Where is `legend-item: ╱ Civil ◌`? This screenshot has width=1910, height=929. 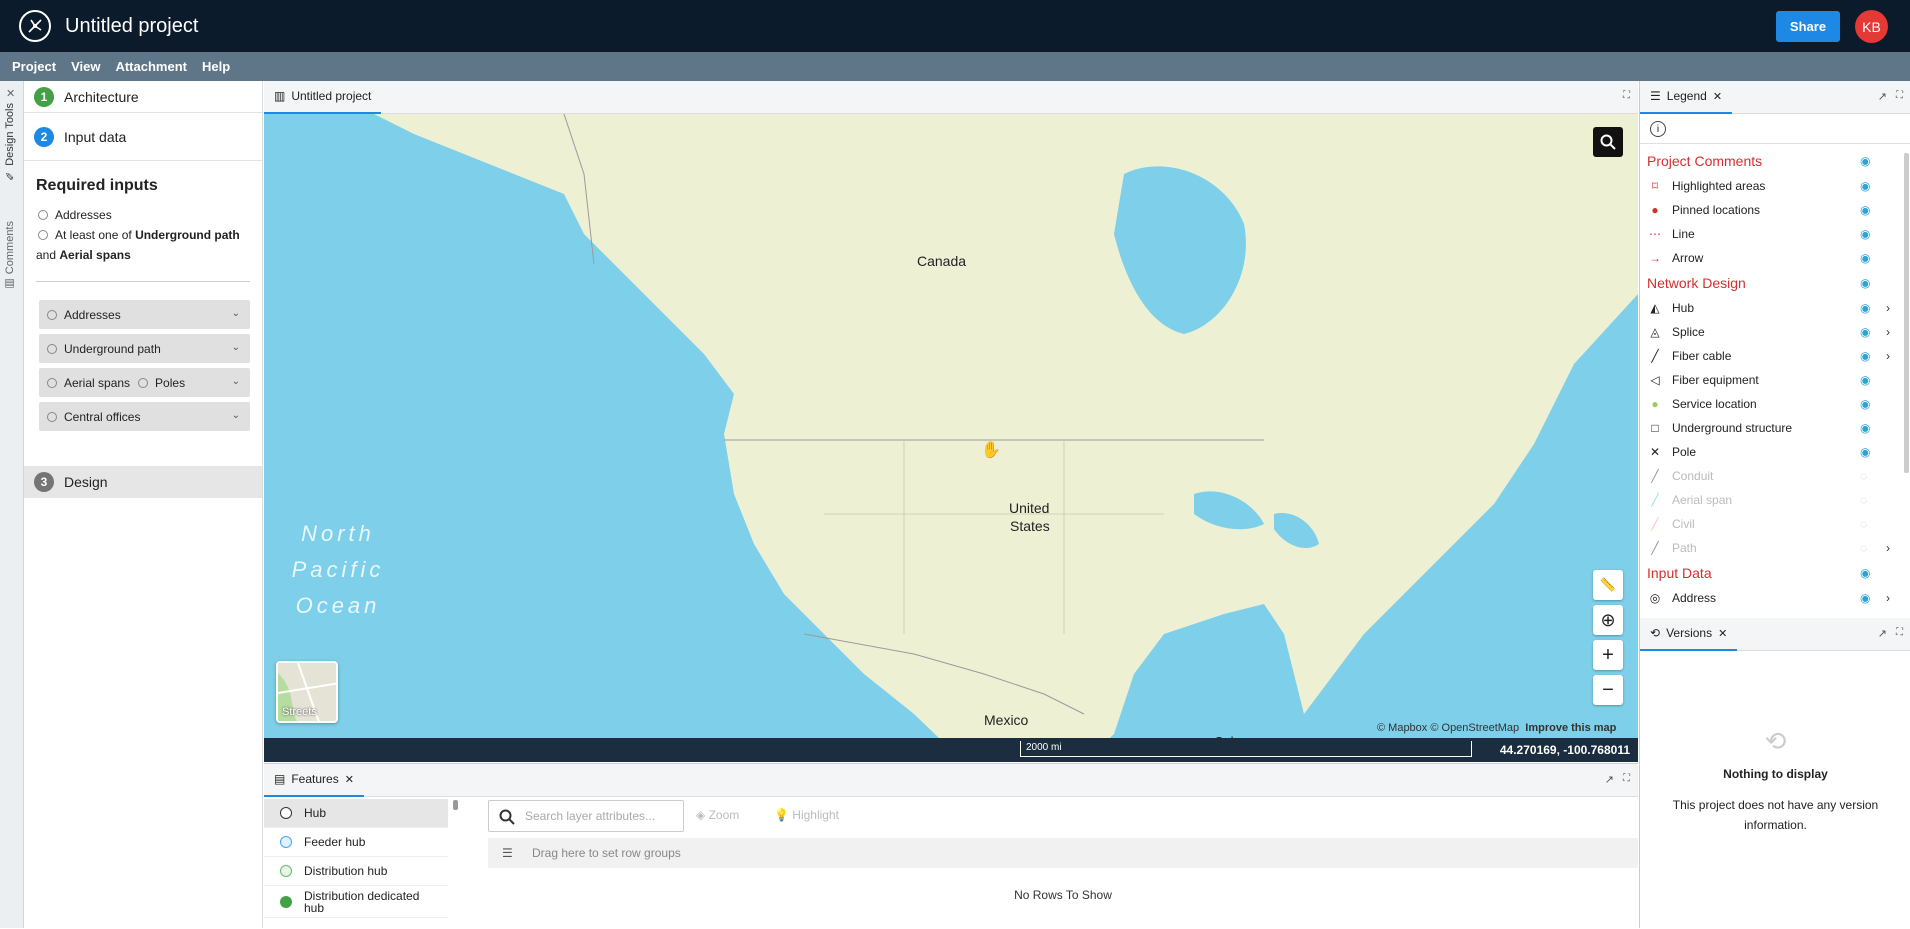
legend-item: ╱ Civil ◌ is located at coordinates (1772, 524).